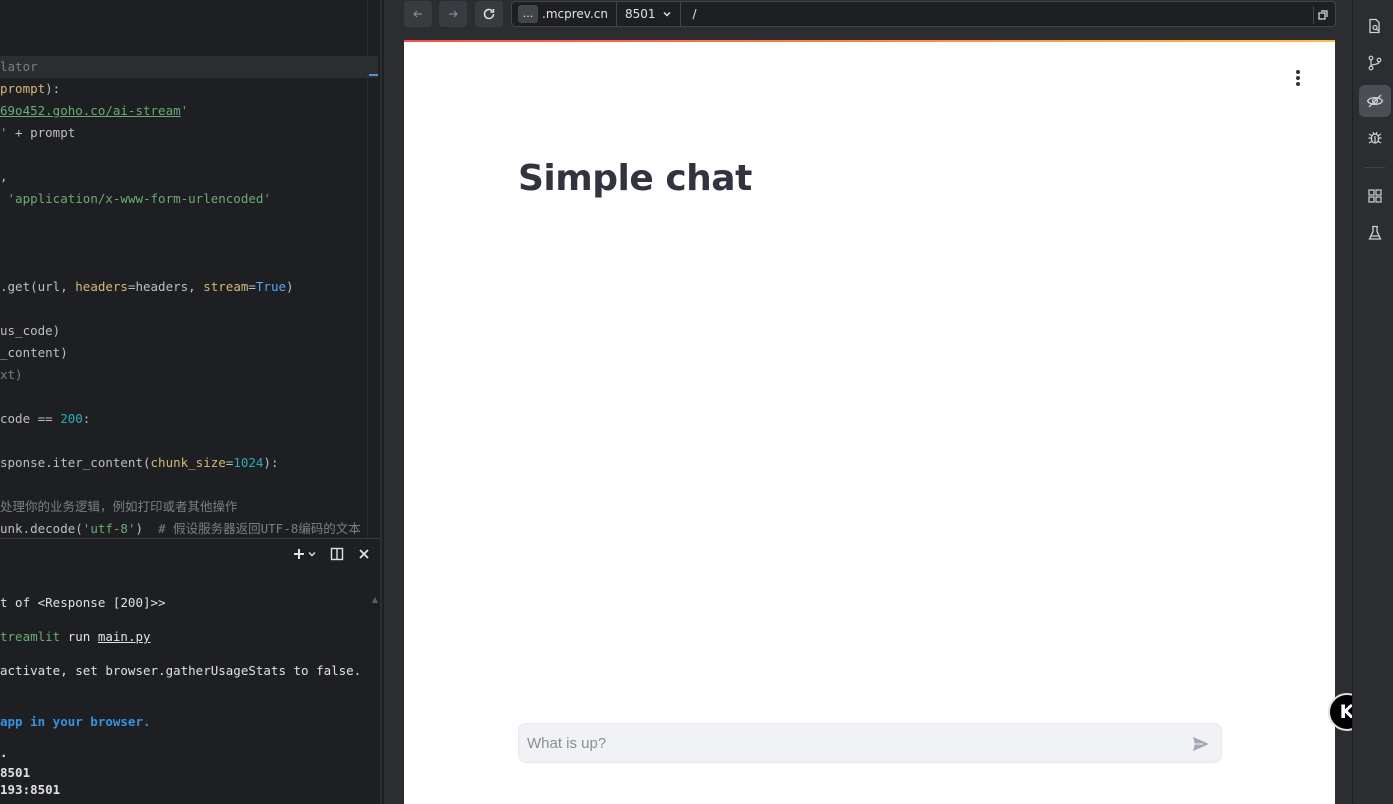 Image resolution: width=1393 pixels, height=804 pixels. Describe the element at coordinates (1375, 167) in the screenshot. I see `strip-divider` at that location.